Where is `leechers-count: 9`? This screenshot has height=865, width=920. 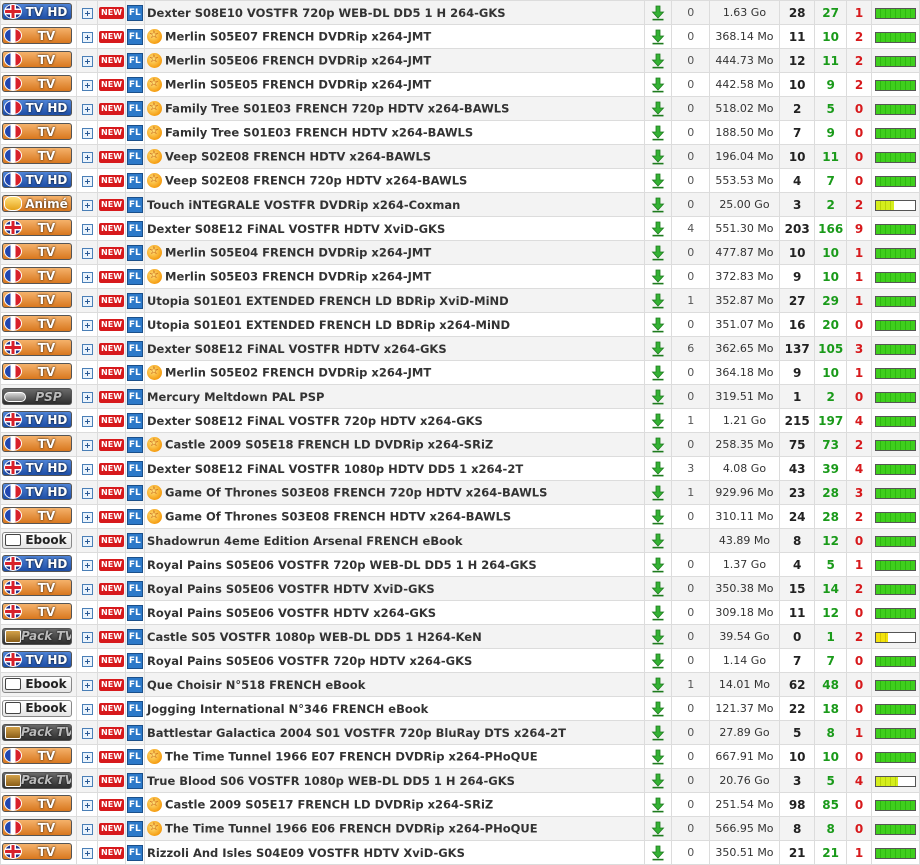 leechers-count: 9 is located at coordinates (830, 132).